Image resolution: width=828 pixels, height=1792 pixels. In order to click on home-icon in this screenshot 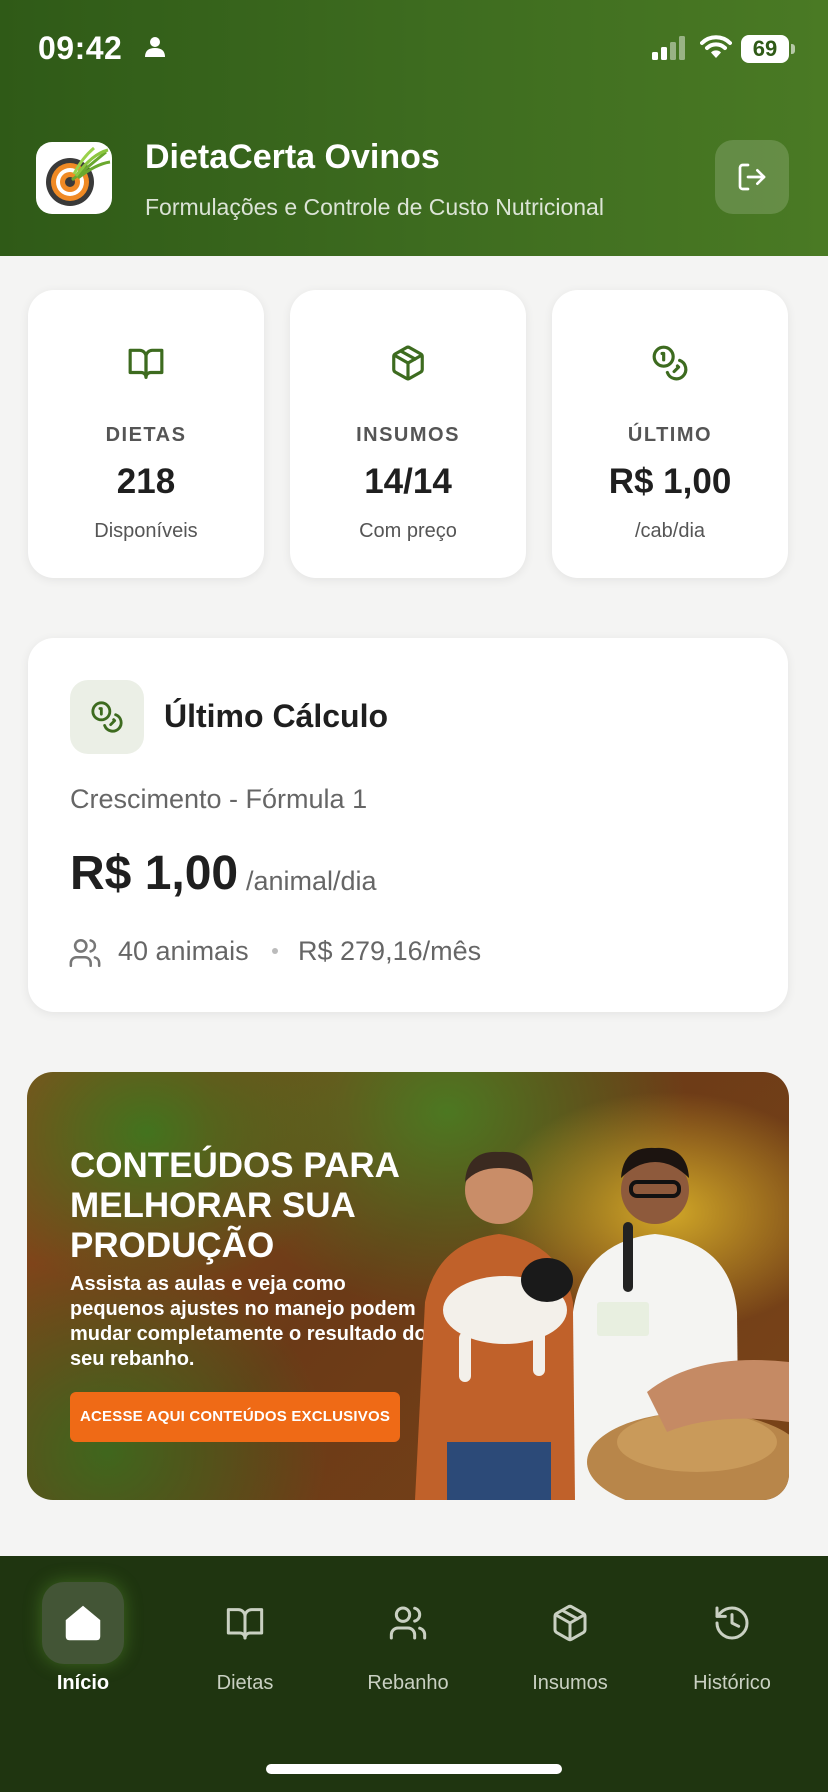, I will do `click(83, 1623)`.